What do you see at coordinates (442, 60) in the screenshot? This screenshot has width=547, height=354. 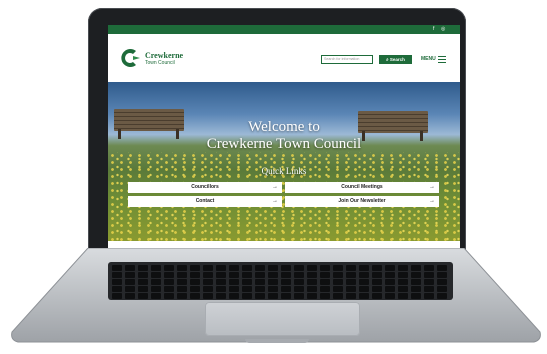 I see `hamburger-icon` at bounding box center [442, 60].